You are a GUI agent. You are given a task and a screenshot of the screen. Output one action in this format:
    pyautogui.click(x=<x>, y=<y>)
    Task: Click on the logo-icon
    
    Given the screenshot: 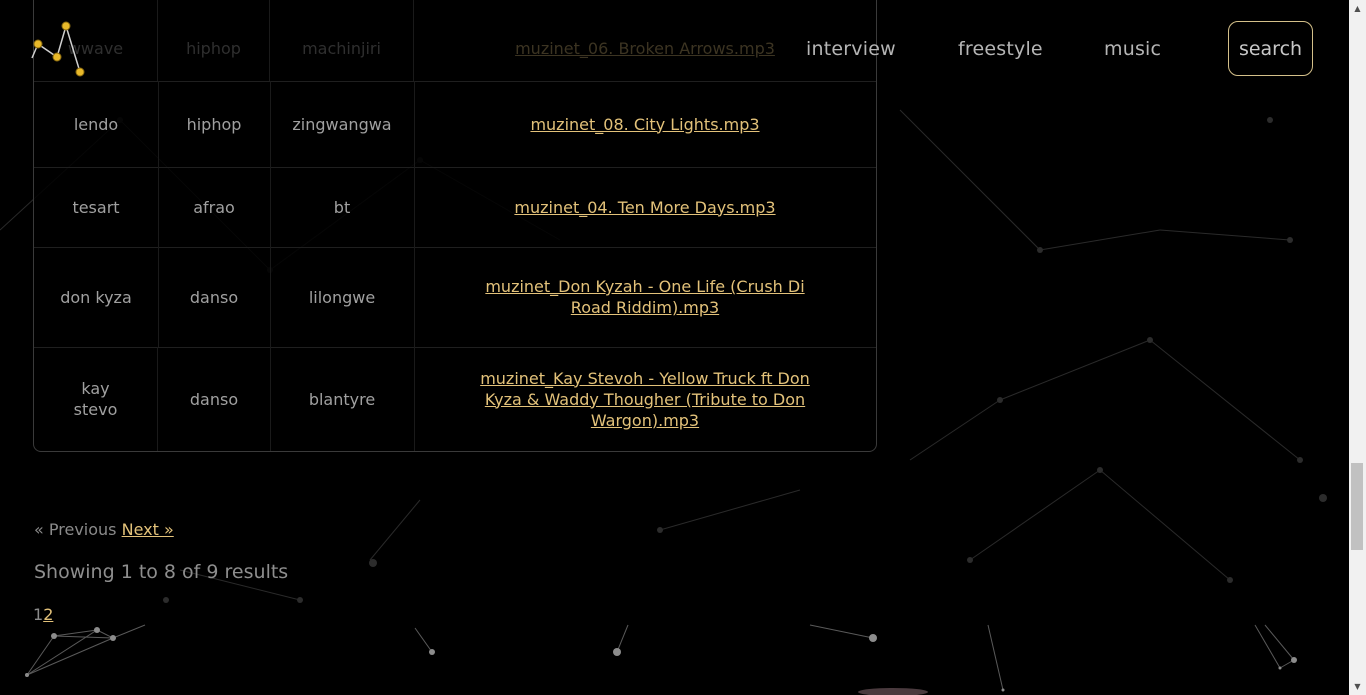 What is the action you would take?
    pyautogui.click(x=60, y=49)
    